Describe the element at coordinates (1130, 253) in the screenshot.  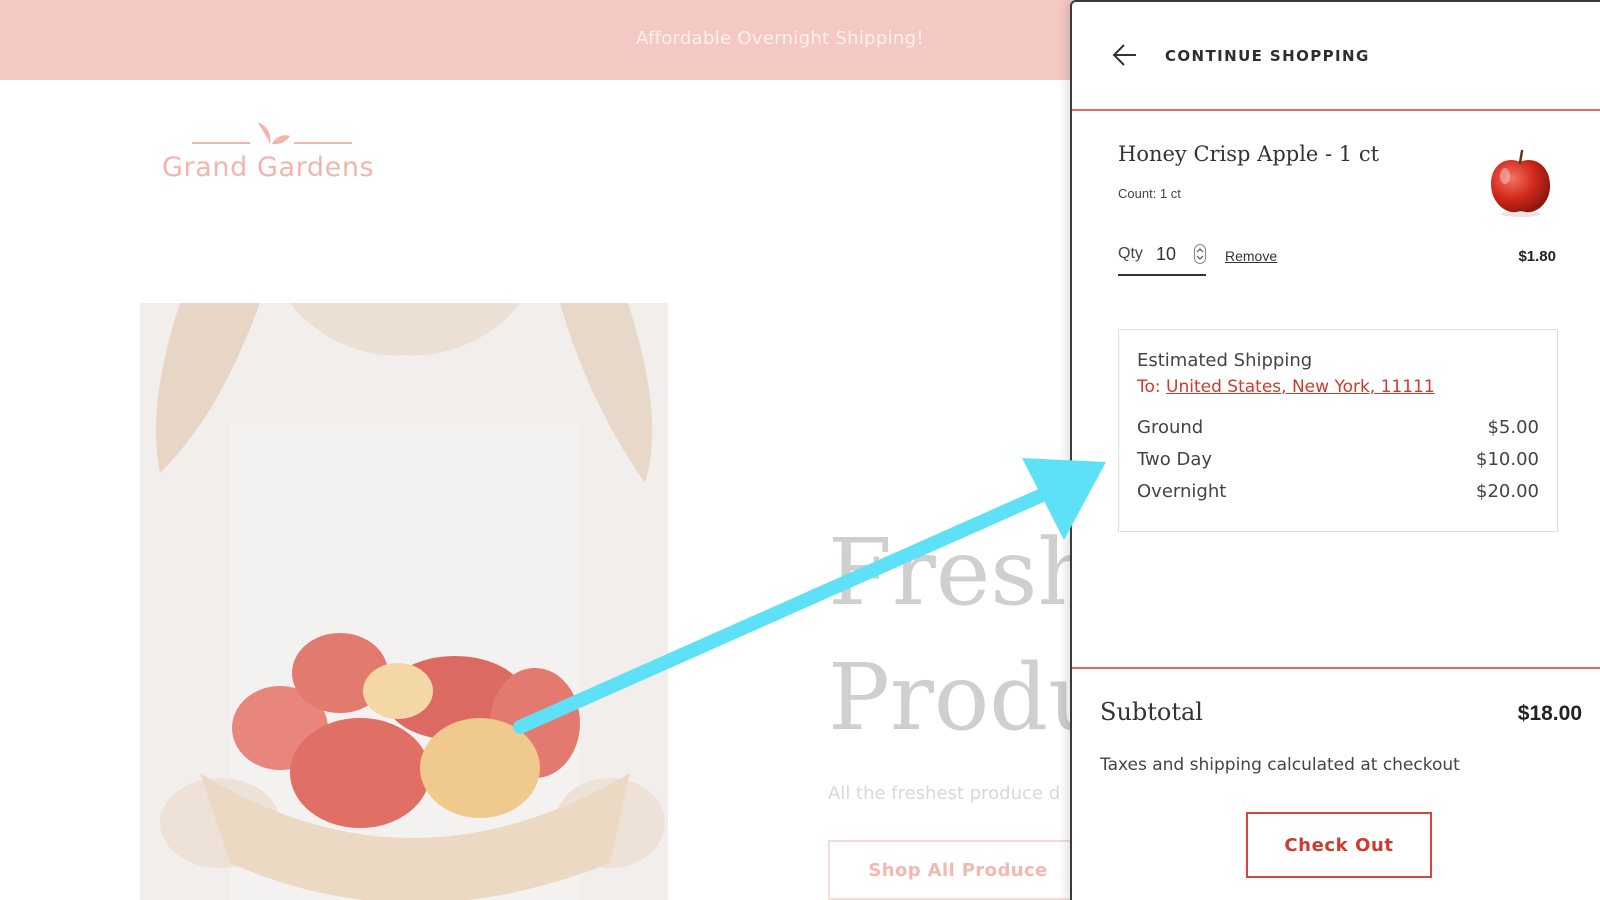
I see `qty-label: Qty` at that location.